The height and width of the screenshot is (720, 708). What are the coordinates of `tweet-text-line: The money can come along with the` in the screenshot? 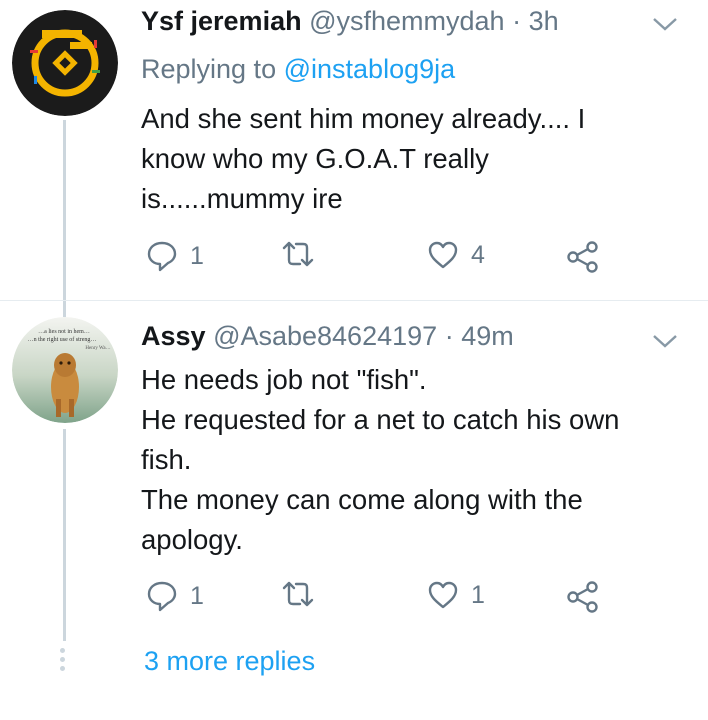 It's located at (362, 499).